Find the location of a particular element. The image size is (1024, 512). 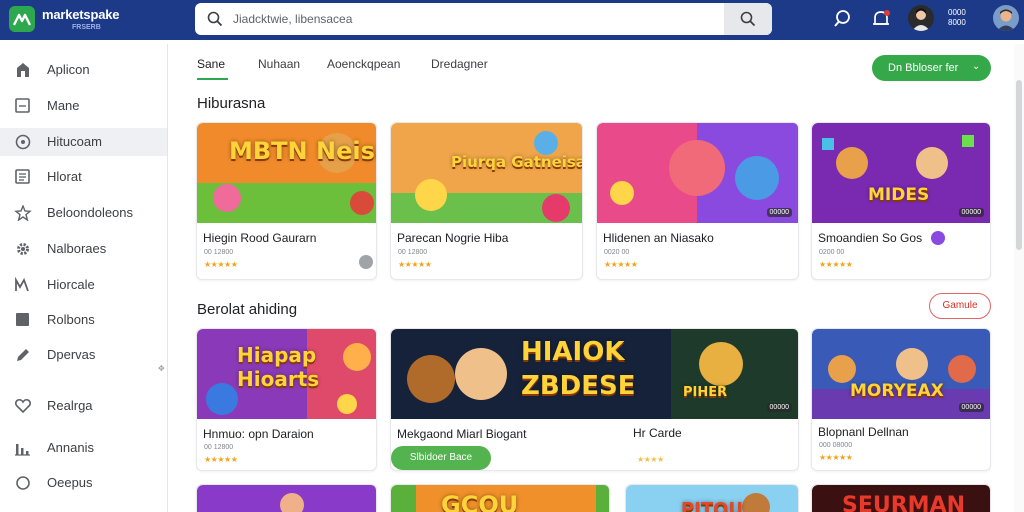

sidebar-item-hlorat: Hlorat is located at coordinates (83, 177).